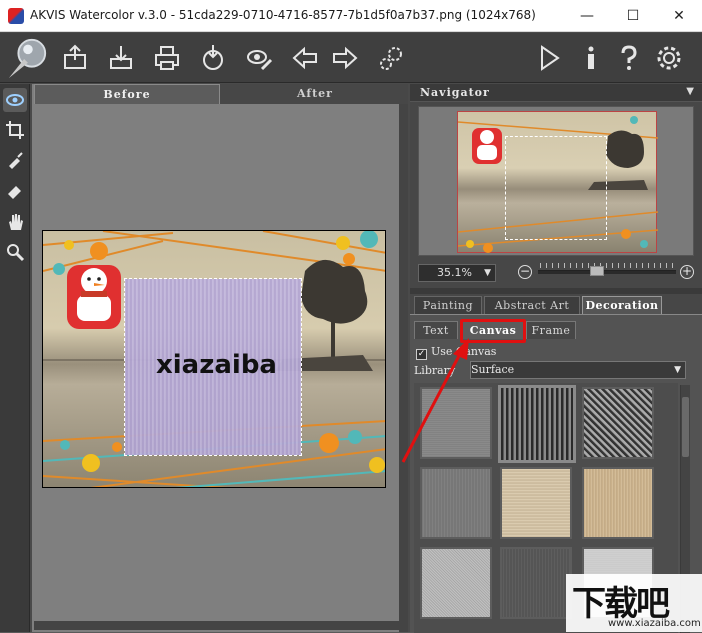 The width and height of the screenshot is (702, 633). I want to click on zoom-out-icon: −, so click(525, 272).